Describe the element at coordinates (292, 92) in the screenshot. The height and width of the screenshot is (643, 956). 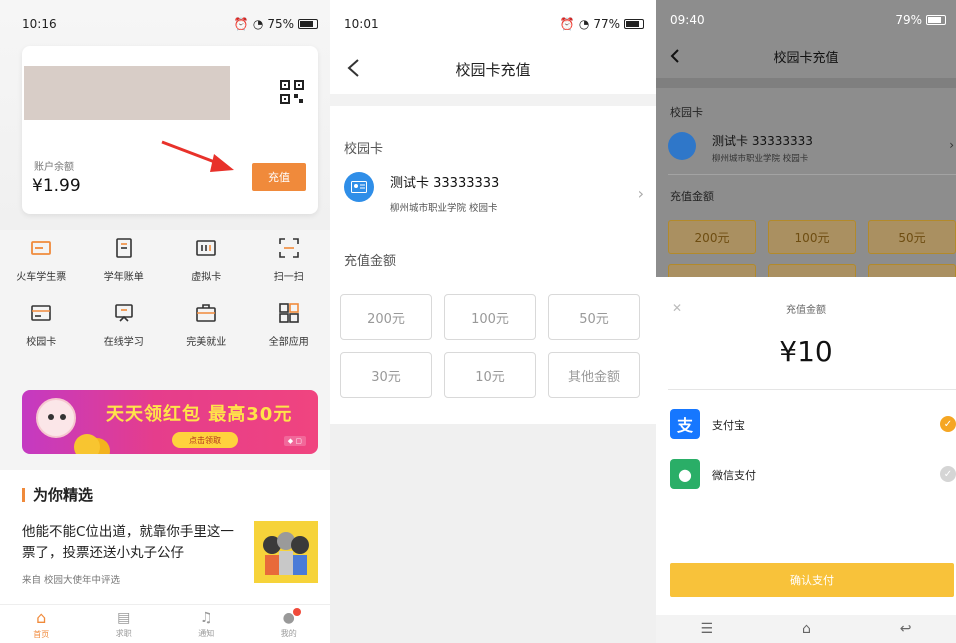
I see `qr-code-icon` at that location.